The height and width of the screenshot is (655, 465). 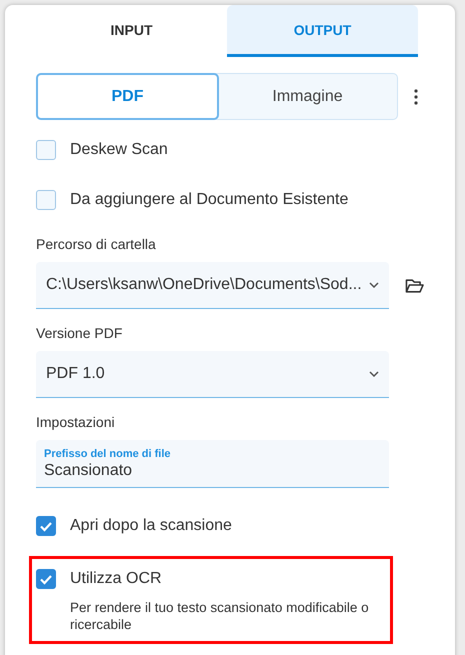 What do you see at coordinates (96, 244) in the screenshot?
I see `field-label: Percorso di cartella` at bounding box center [96, 244].